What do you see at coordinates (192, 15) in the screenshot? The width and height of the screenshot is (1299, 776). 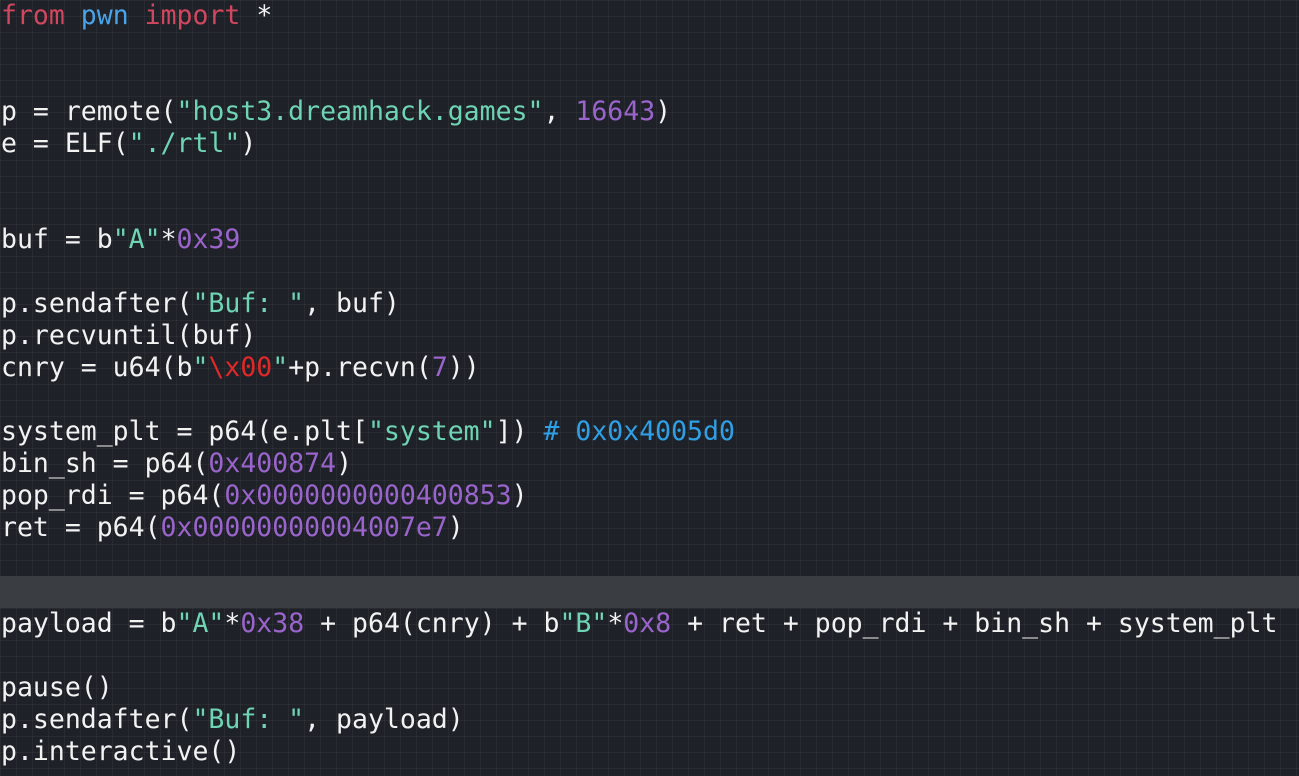 I see `keyword-token: import` at bounding box center [192, 15].